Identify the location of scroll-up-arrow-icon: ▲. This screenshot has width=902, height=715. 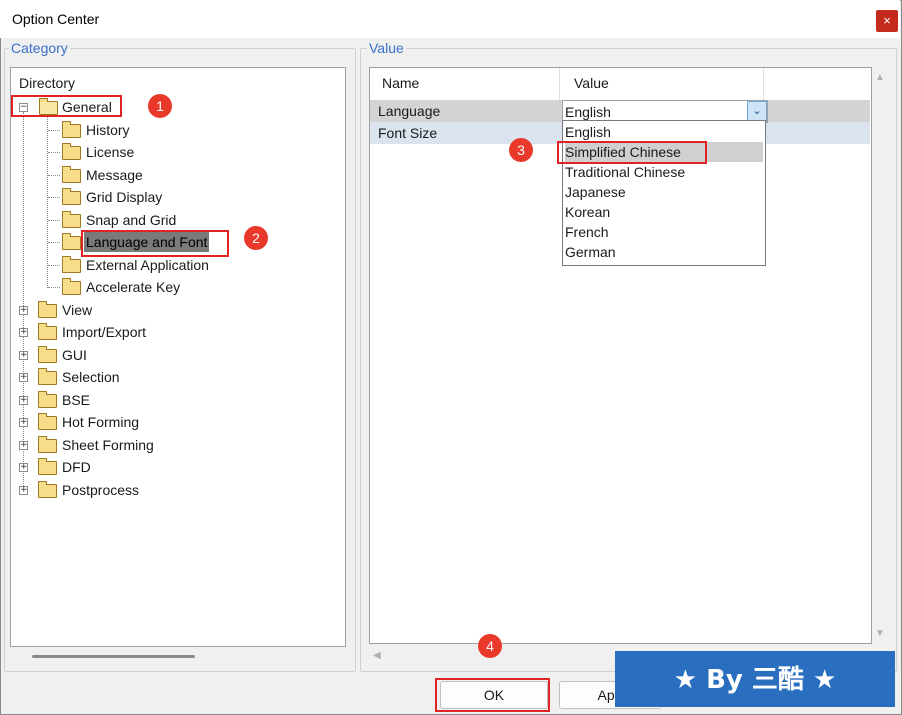
(880, 77).